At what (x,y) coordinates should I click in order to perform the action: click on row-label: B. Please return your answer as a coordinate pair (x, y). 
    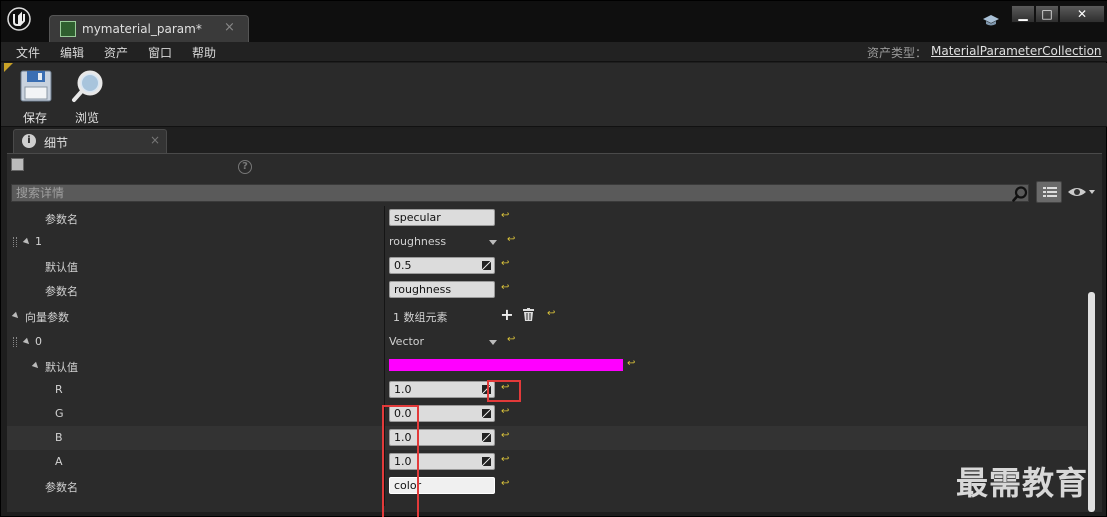
    Looking at the image, I should click on (59, 437).